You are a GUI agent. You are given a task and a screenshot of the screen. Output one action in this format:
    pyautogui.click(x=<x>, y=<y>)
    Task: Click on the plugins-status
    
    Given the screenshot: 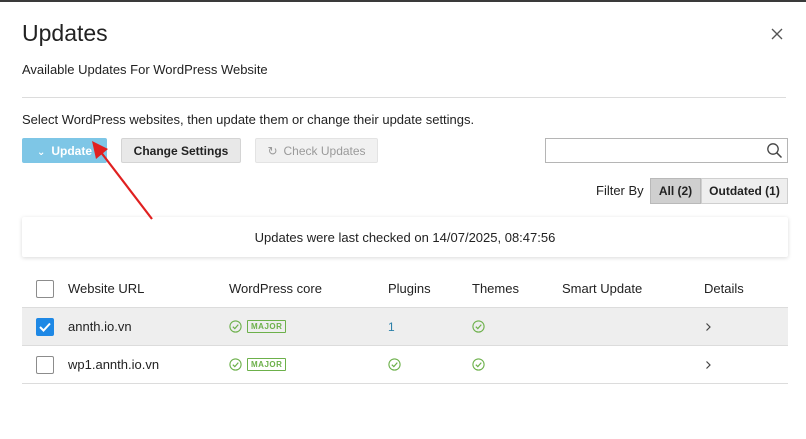 What is the action you would take?
    pyautogui.click(x=394, y=364)
    